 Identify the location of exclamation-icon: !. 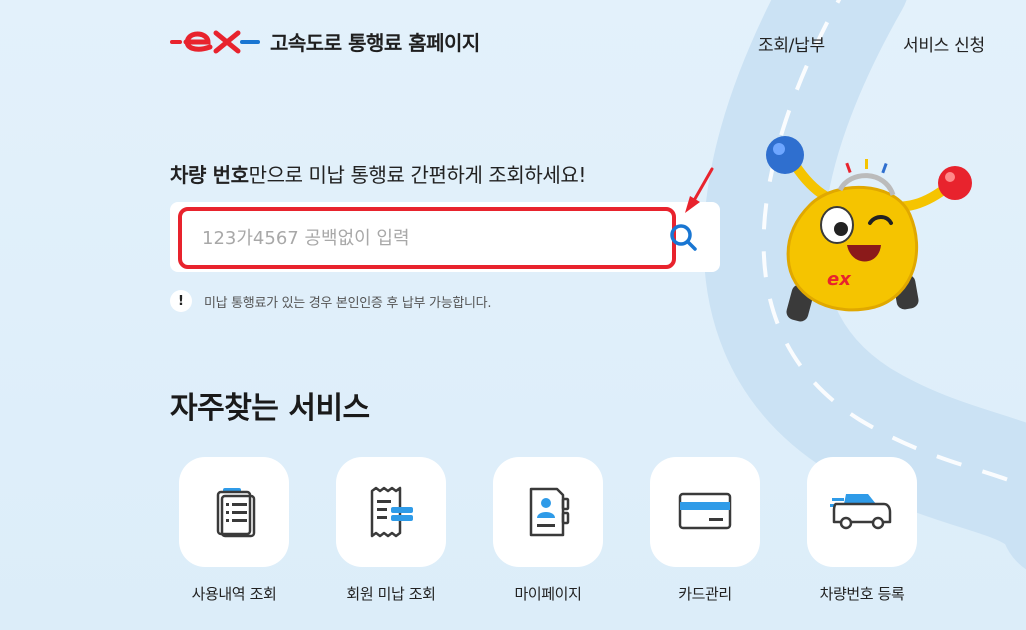
(181, 301).